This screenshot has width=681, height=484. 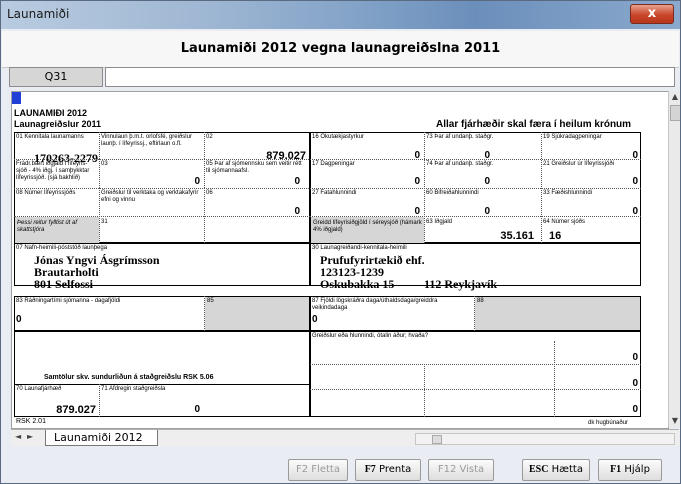 What do you see at coordinates (16, 98) in the screenshot?
I see `selected-cell-marker` at bounding box center [16, 98].